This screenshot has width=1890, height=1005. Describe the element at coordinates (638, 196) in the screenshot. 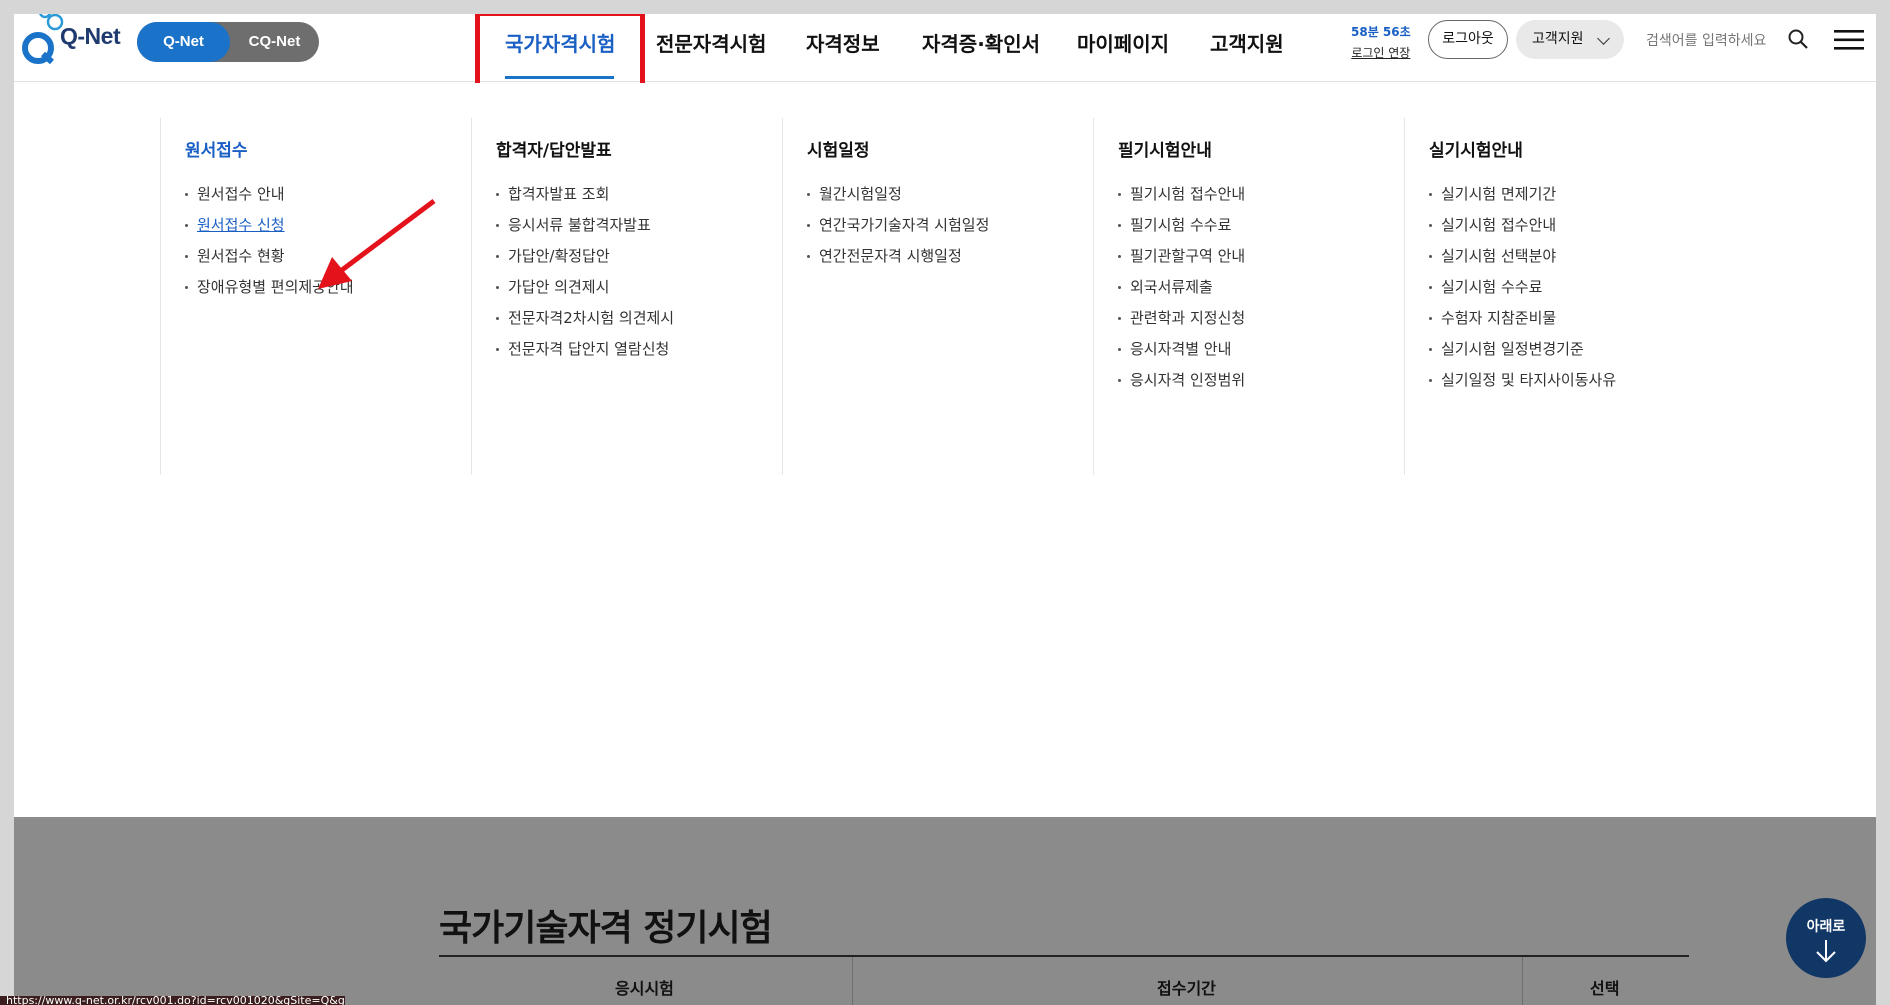

I see `menu-item: 합격자발표 조회` at that location.